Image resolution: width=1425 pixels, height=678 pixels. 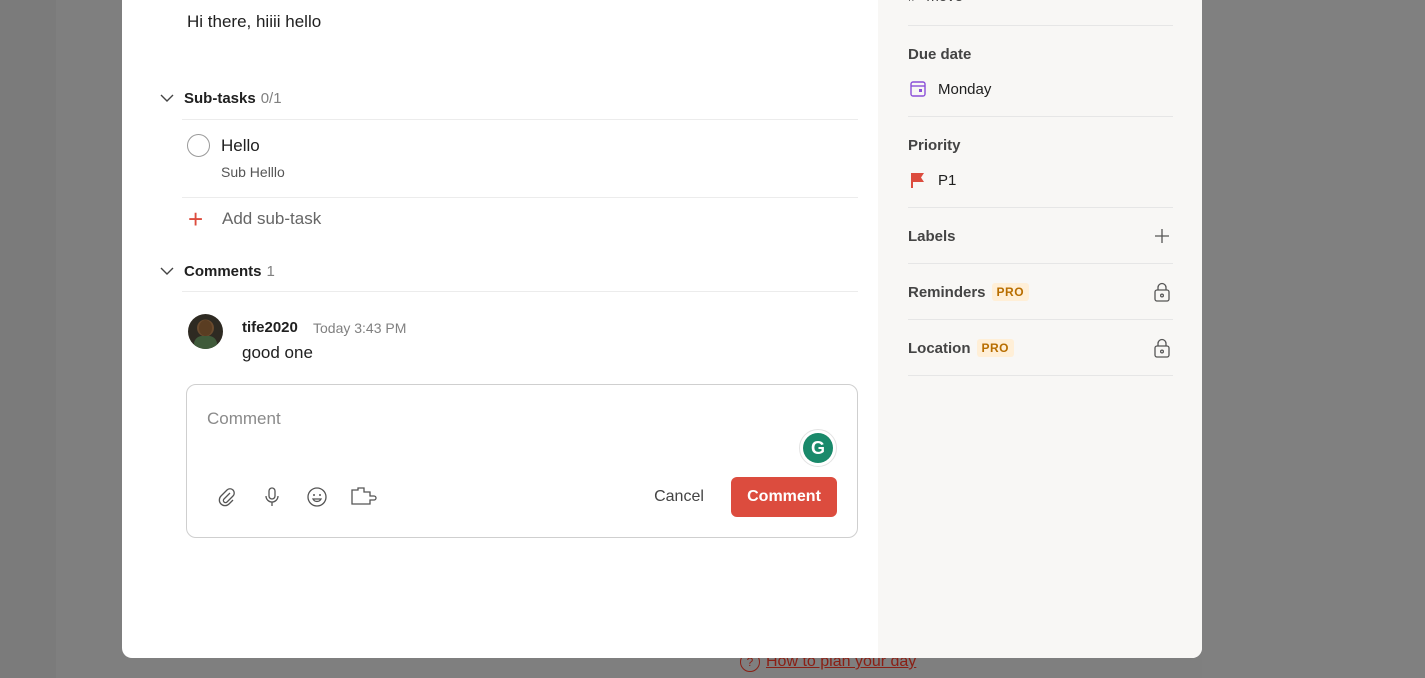 I want to click on priority-label: Priority, so click(x=934, y=145).